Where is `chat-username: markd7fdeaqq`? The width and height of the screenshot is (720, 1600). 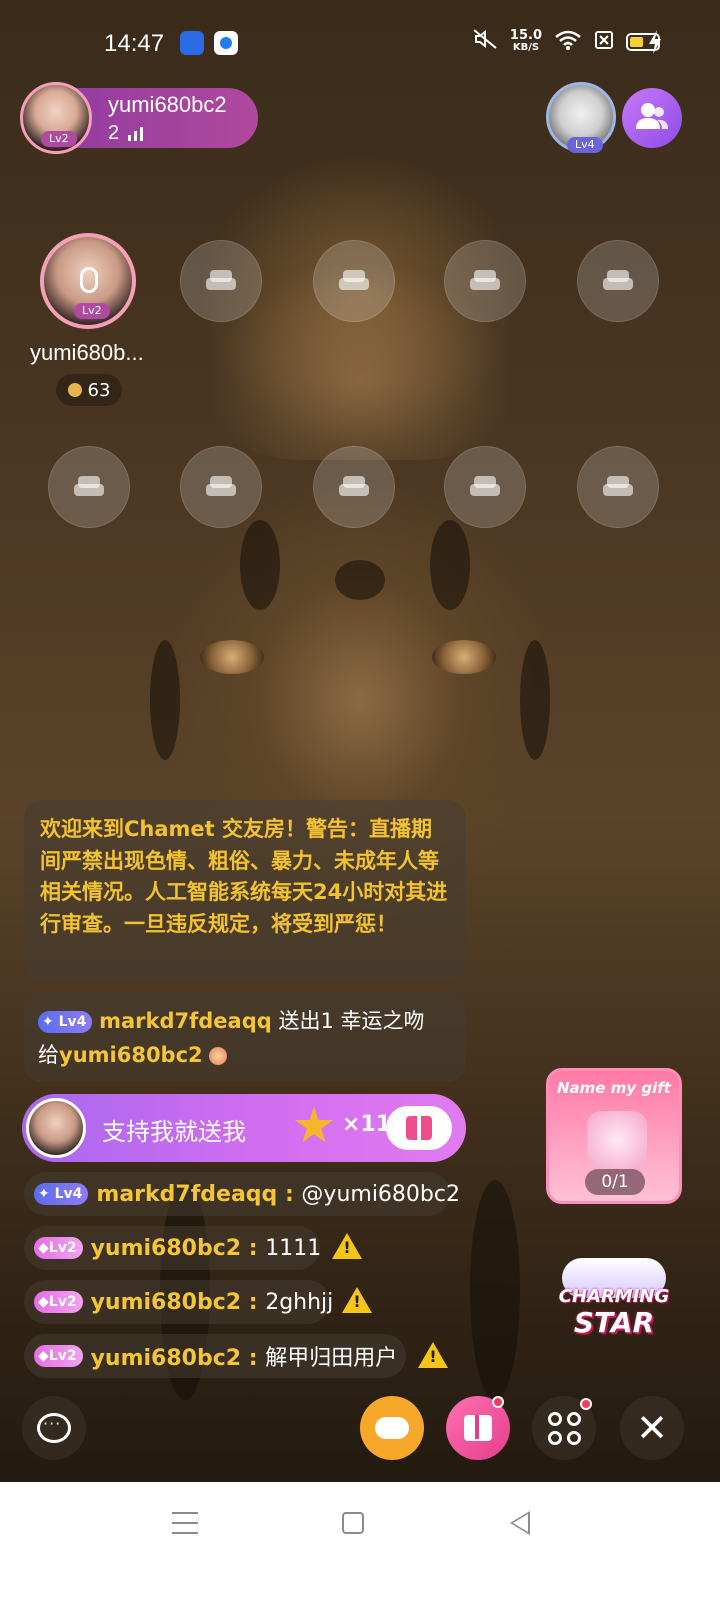 chat-username: markd7fdeaqq is located at coordinates (186, 1194).